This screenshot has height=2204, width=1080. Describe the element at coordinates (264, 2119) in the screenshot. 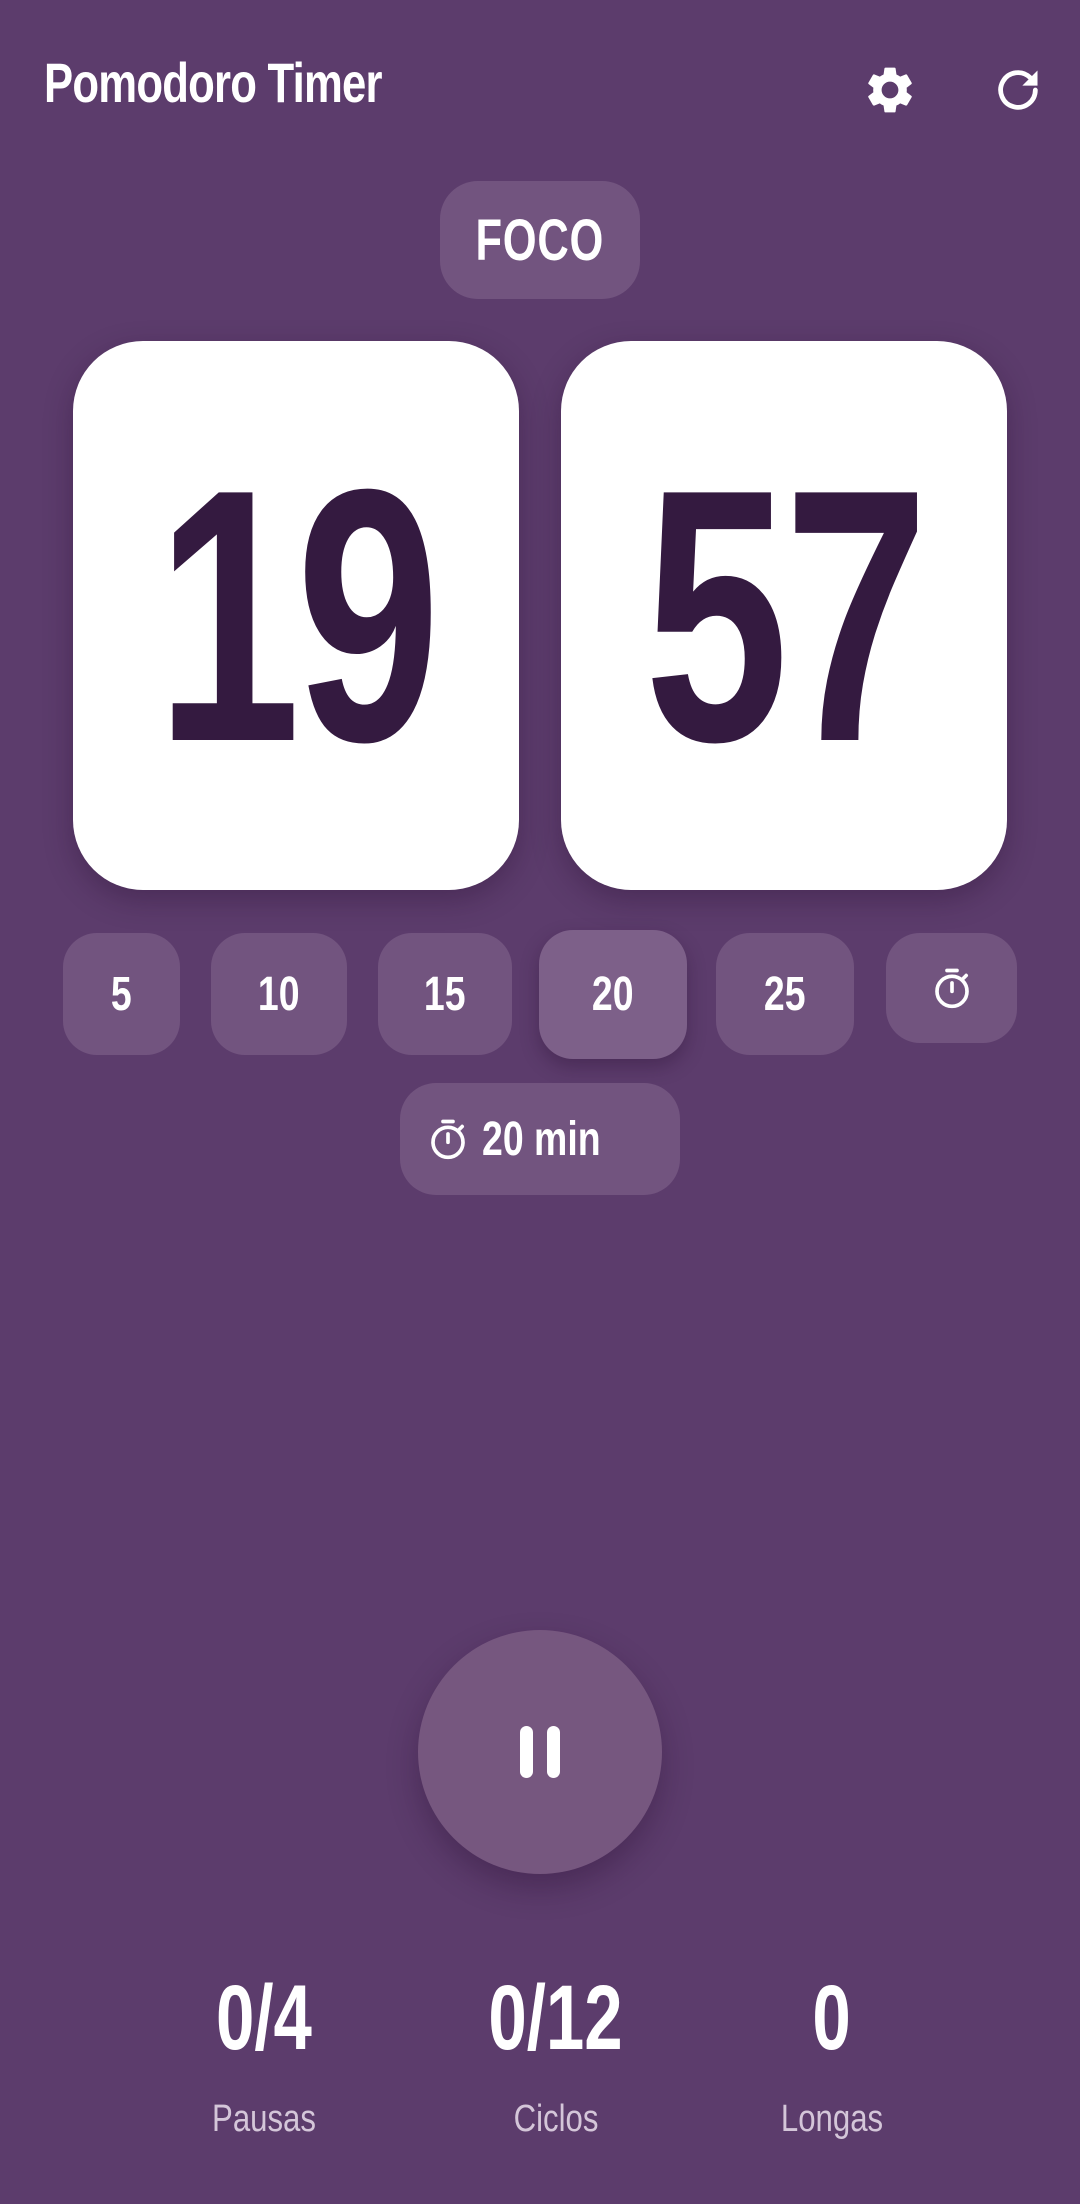

I see `stat-caption: Pausas` at that location.